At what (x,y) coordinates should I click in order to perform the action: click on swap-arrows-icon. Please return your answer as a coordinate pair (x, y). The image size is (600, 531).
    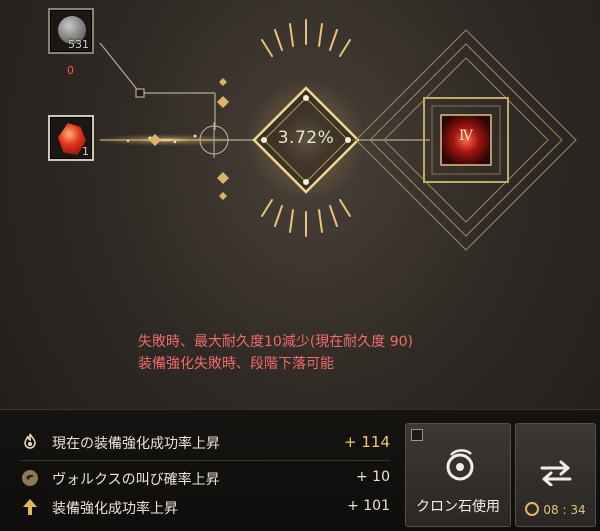
    Looking at the image, I should click on (556, 473).